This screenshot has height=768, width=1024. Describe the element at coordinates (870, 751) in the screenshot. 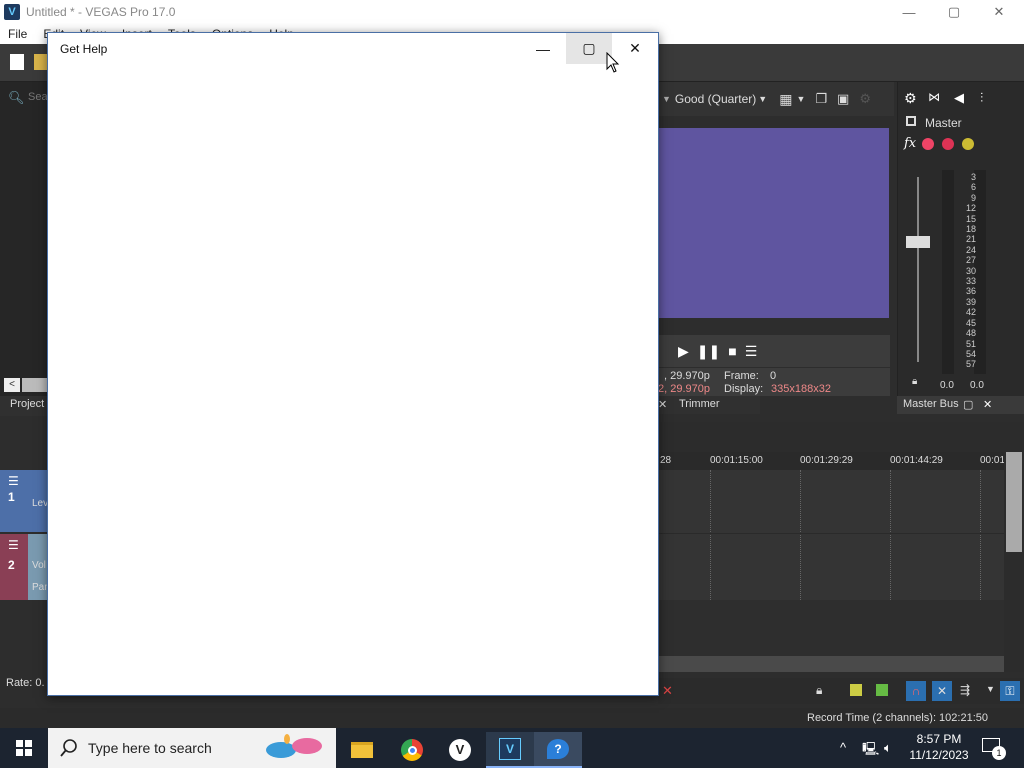

I see `network-icon: 🖳︎` at that location.